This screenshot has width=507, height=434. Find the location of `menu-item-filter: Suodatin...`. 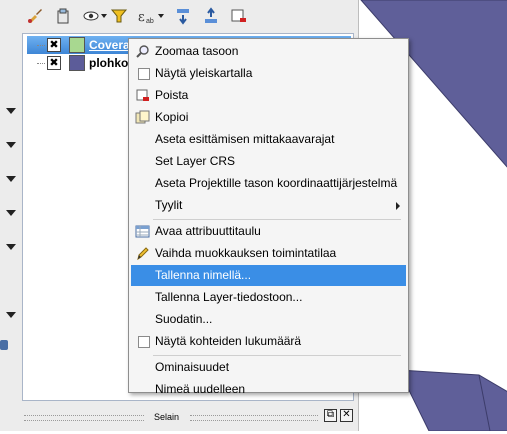

menu-item-filter: Suodatin... is located at coordinates (268, 319).